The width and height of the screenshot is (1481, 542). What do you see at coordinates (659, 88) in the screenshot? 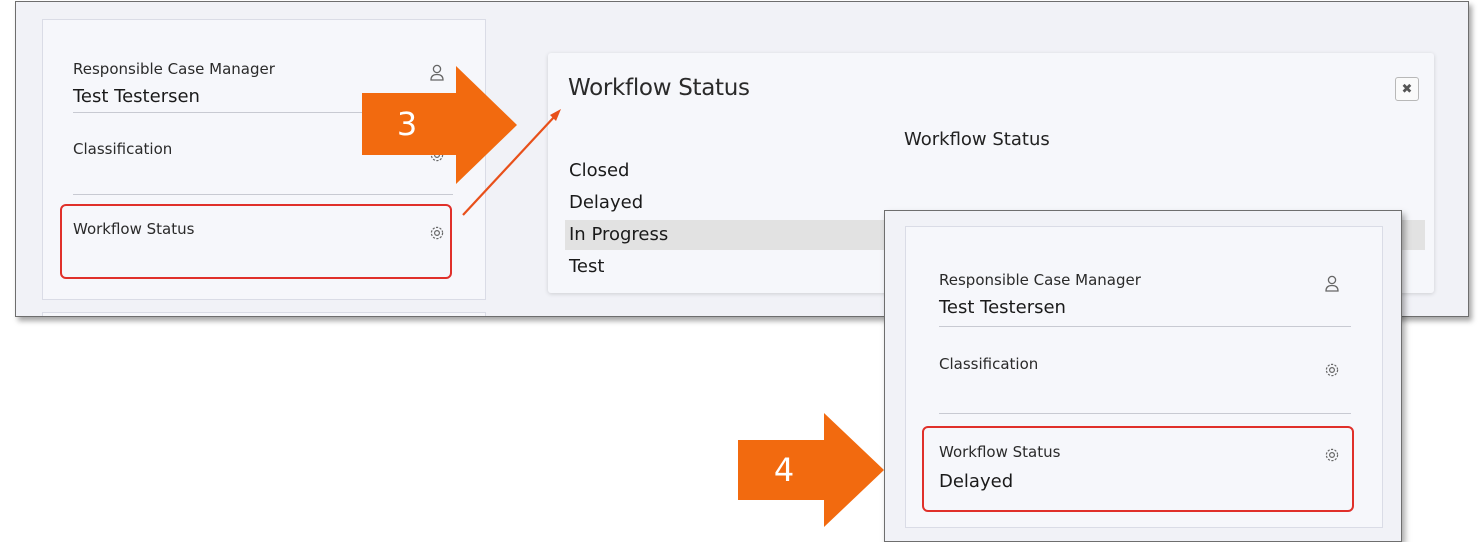
I see `dialog-title: Workflow Status` at bounding box center [659, 88].